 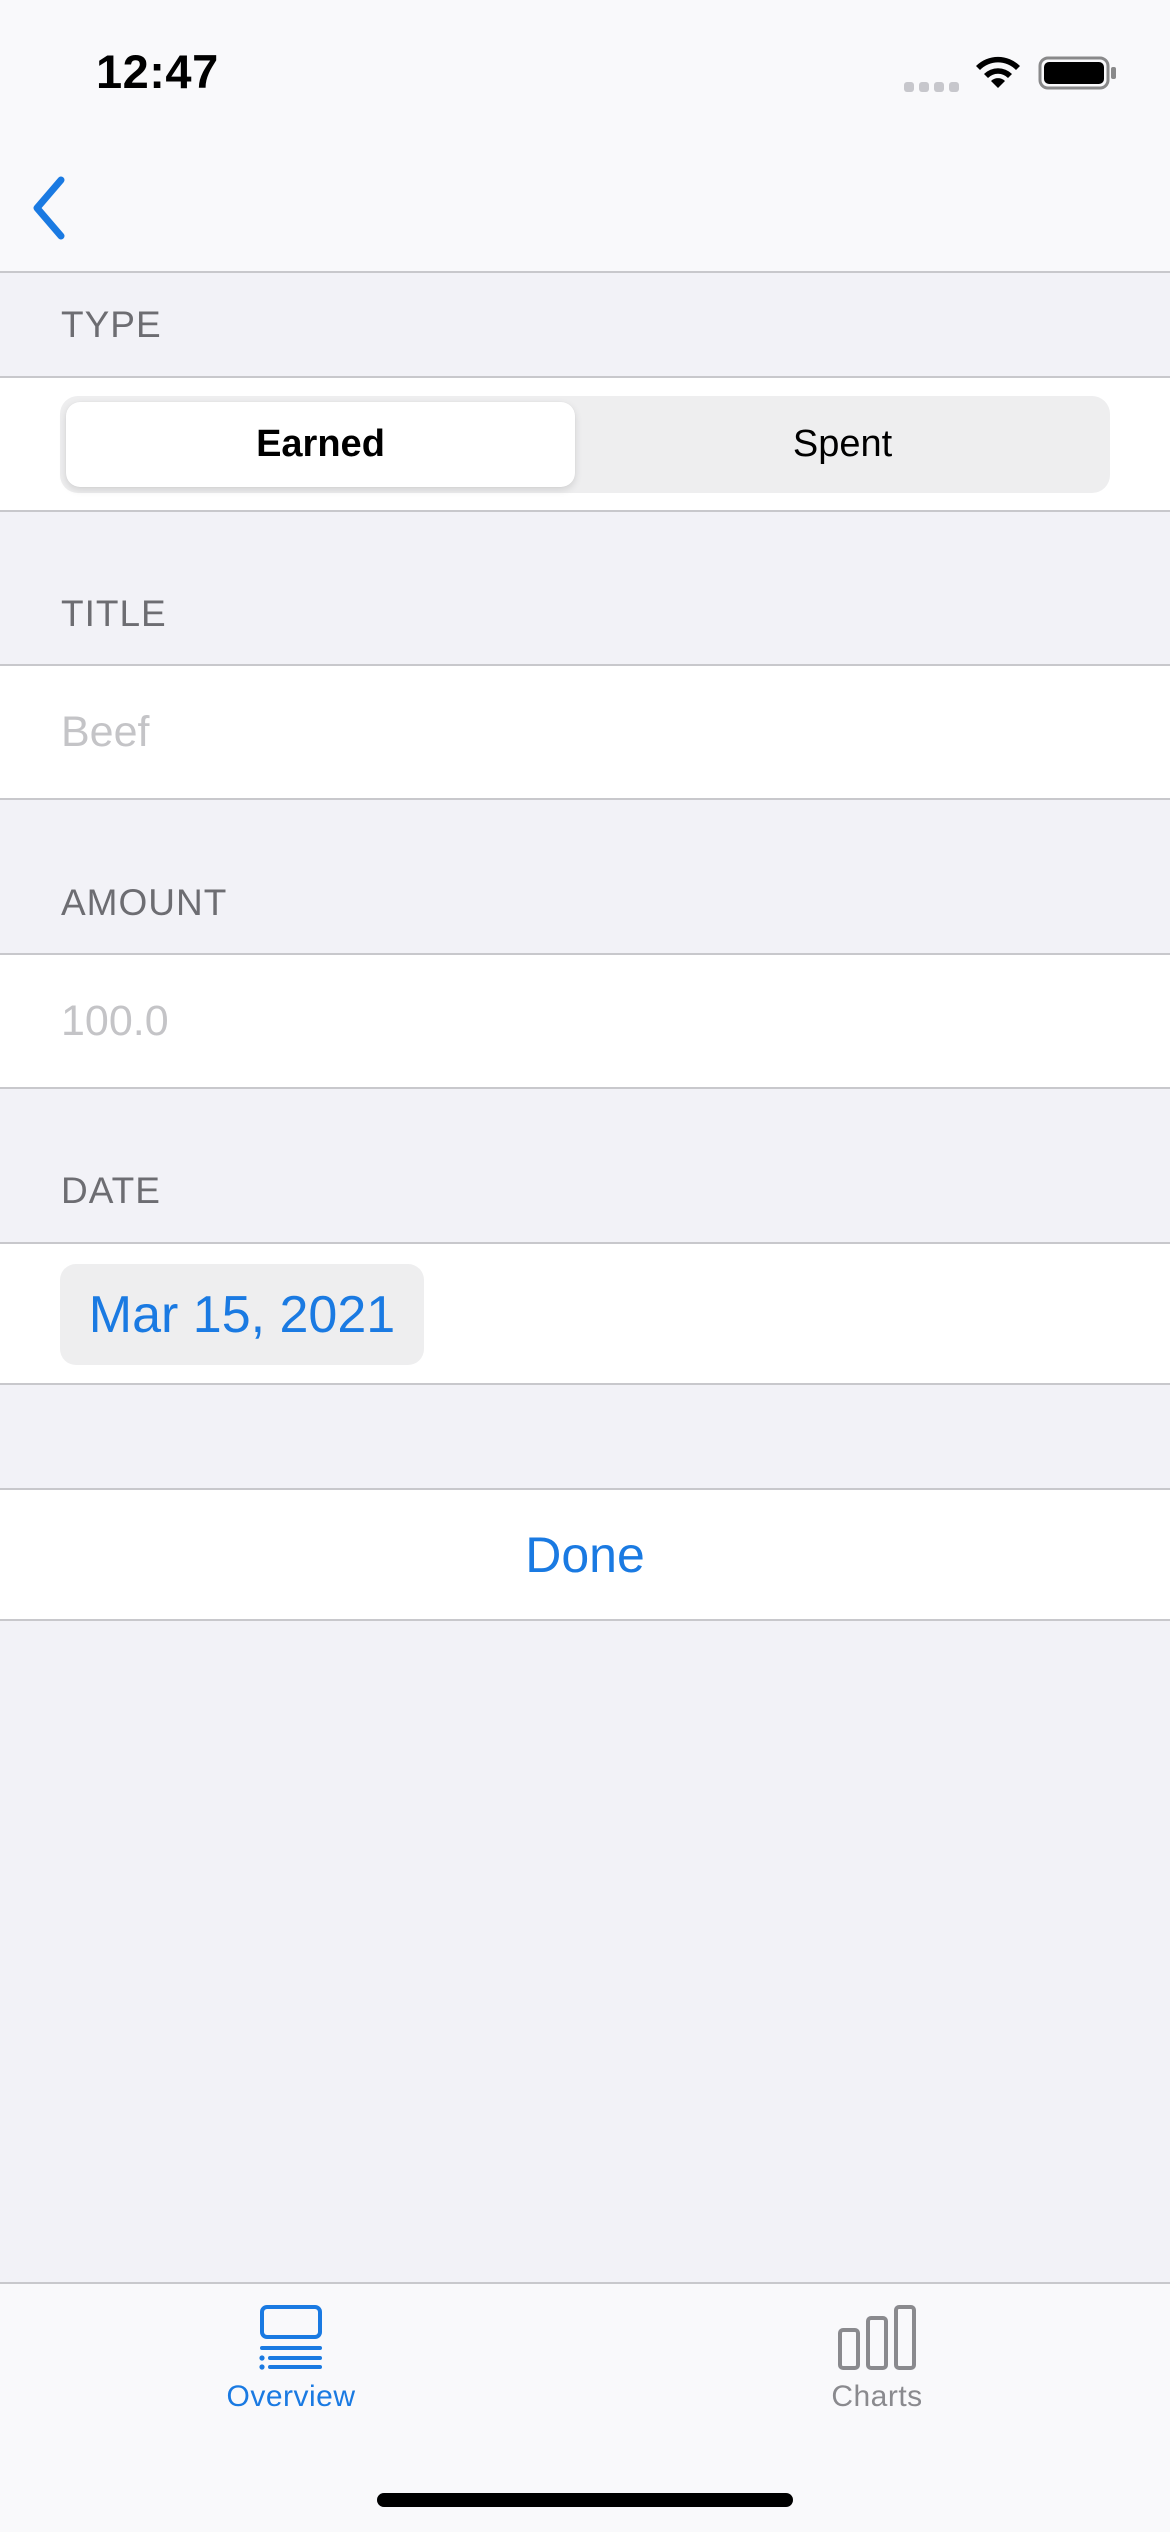 I want to click on done-button: Done, so click(x=585, y=1554).